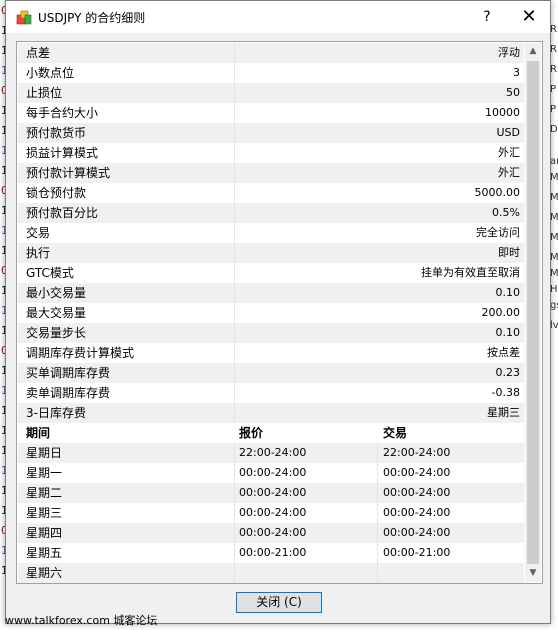 The height and width of the screenshot is (630, 558). I want to click on property-row: 3-日库存费 星期三, so click(271, 413).